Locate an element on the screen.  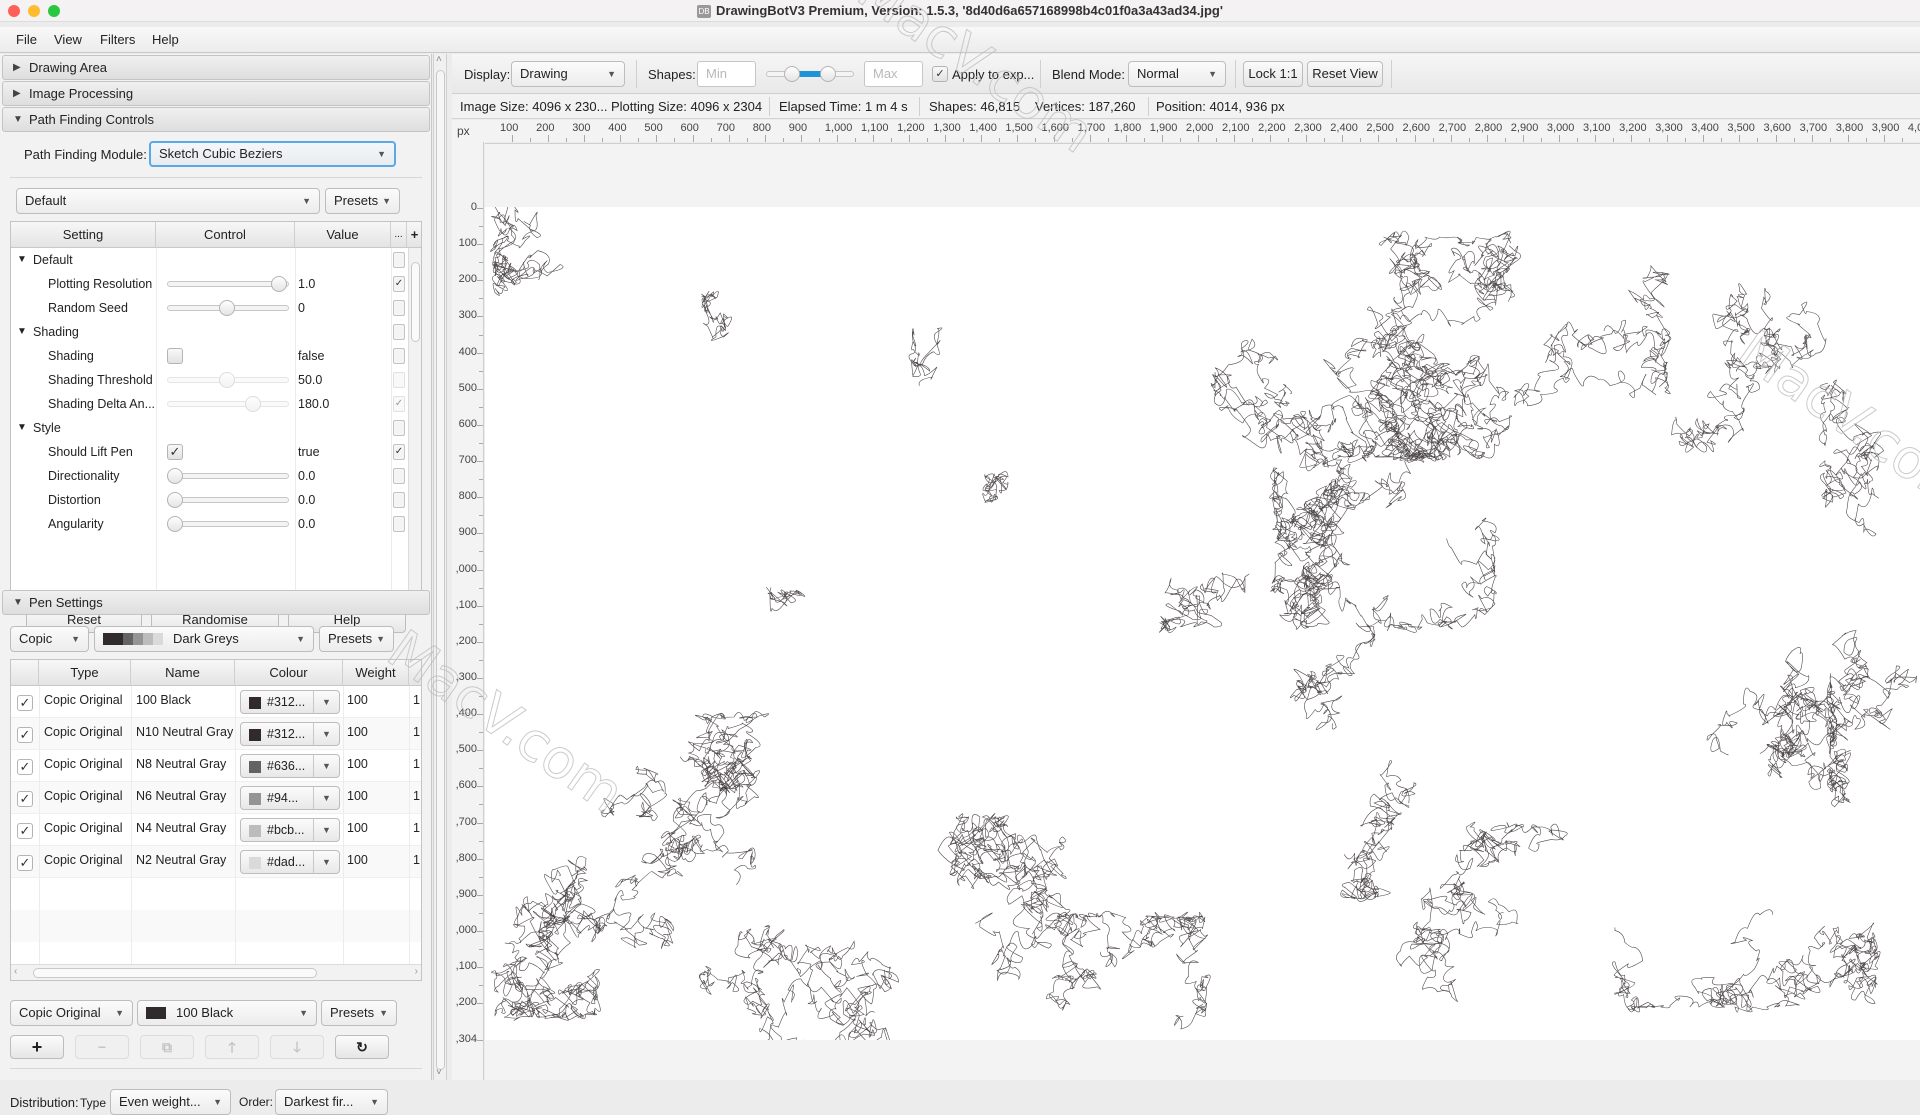
reset-view-button: Reset View is located at coordinates (1345, 74).